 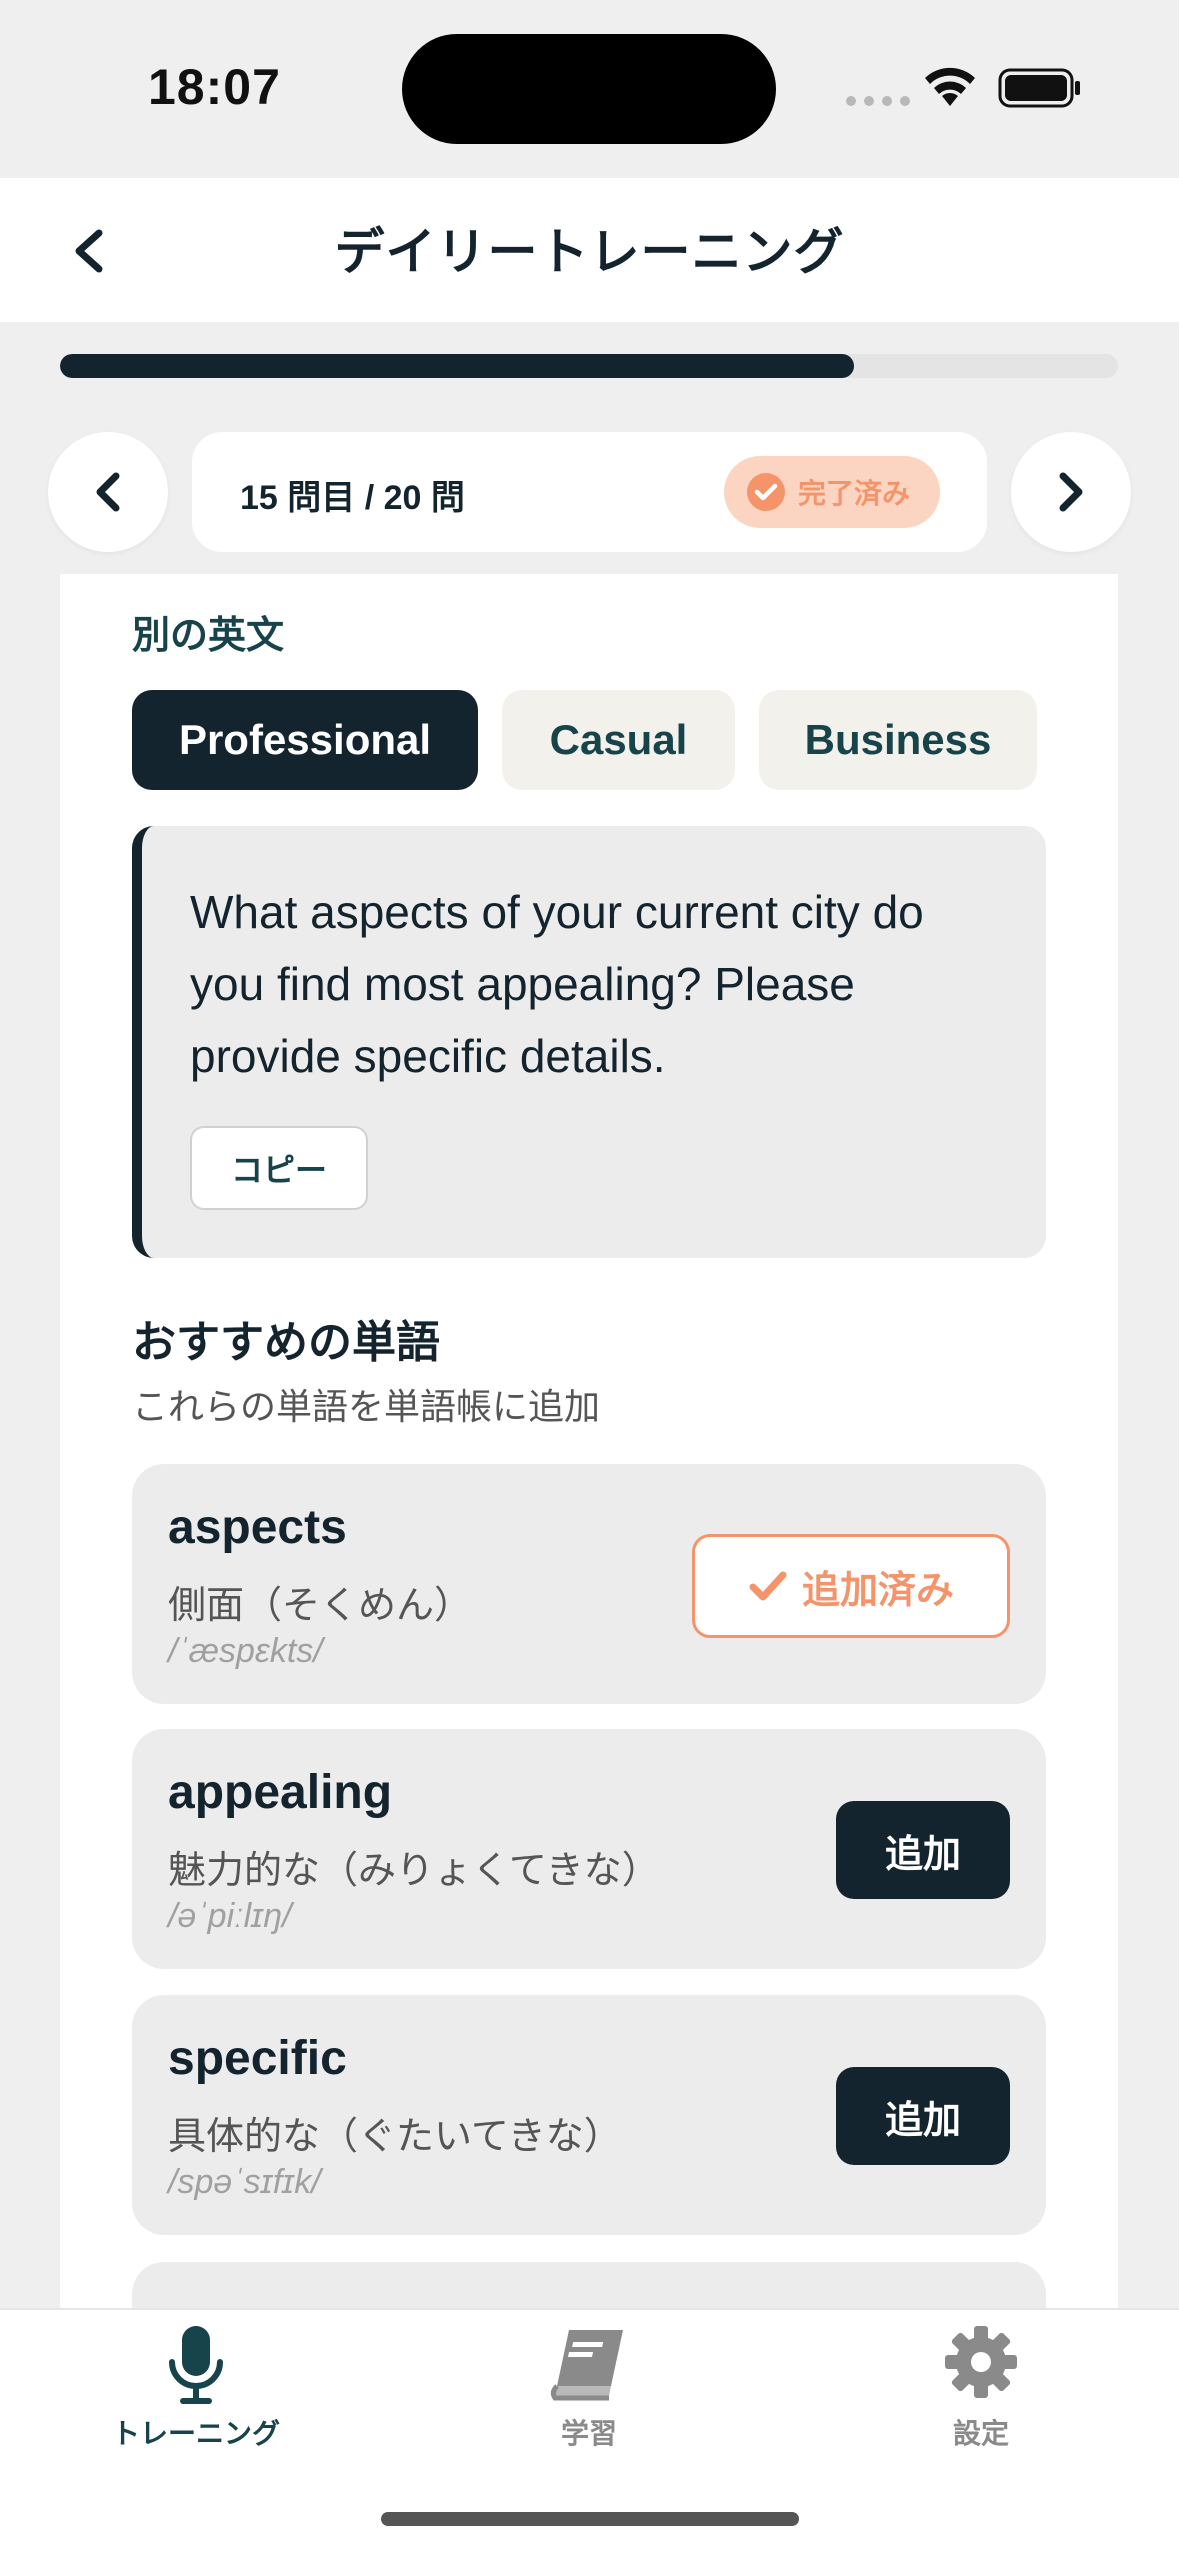 I want to click on copy-button: コピー, so click(x=279, y=1168).